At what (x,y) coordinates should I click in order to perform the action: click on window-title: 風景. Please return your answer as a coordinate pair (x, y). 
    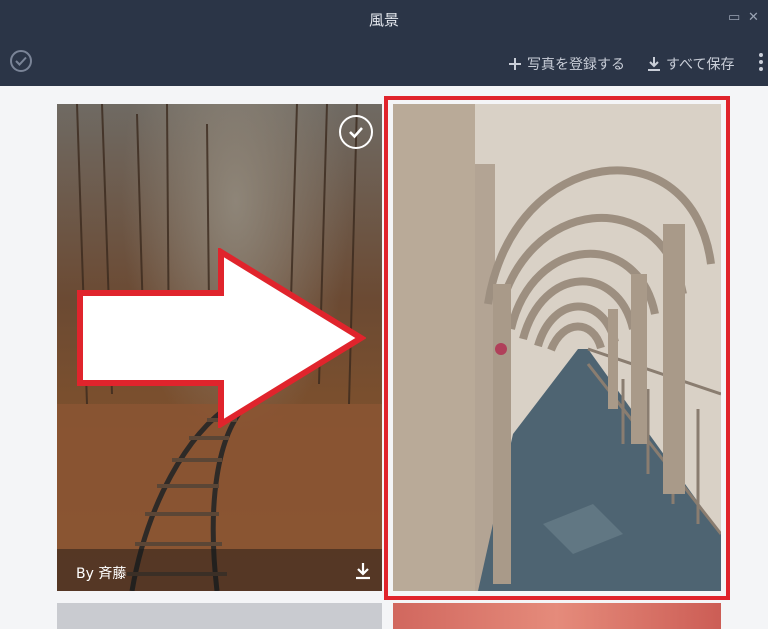
    Looking at the image, I should click on (383, 20).